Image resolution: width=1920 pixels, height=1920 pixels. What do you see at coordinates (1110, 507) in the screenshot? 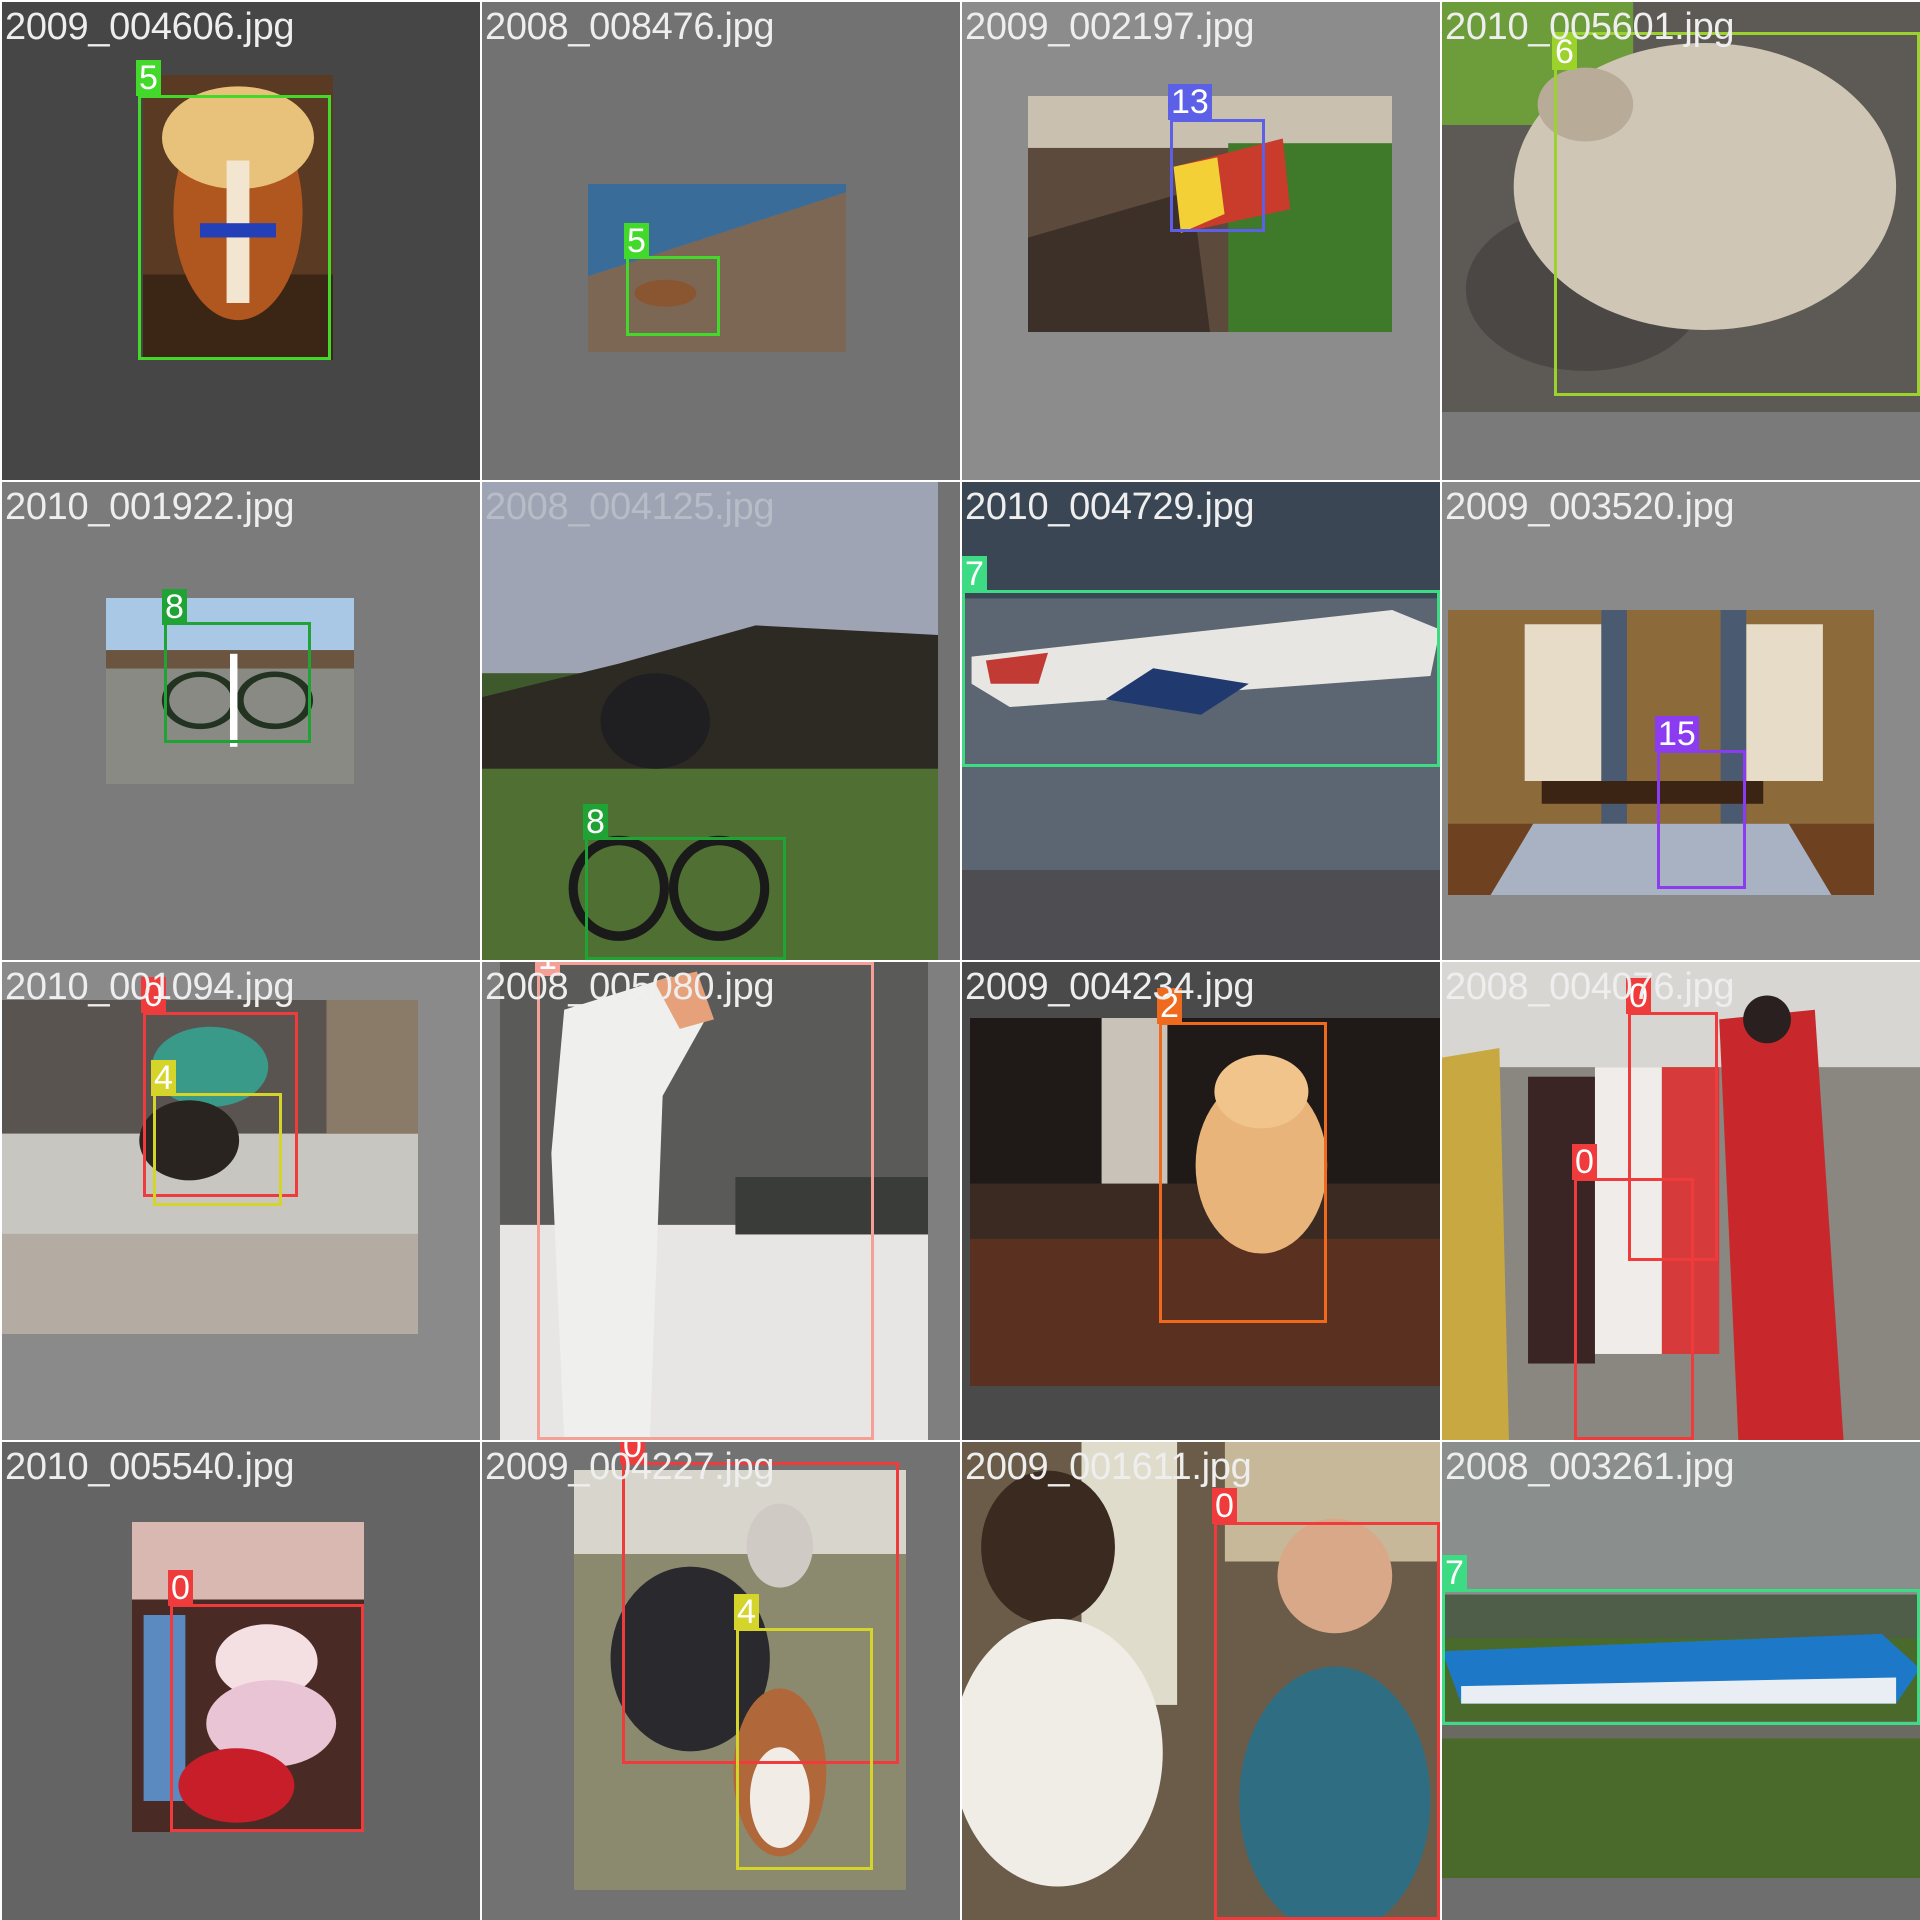
I see `filename-label: 2010_004729.jpg` at bounding box center [1110, 507].